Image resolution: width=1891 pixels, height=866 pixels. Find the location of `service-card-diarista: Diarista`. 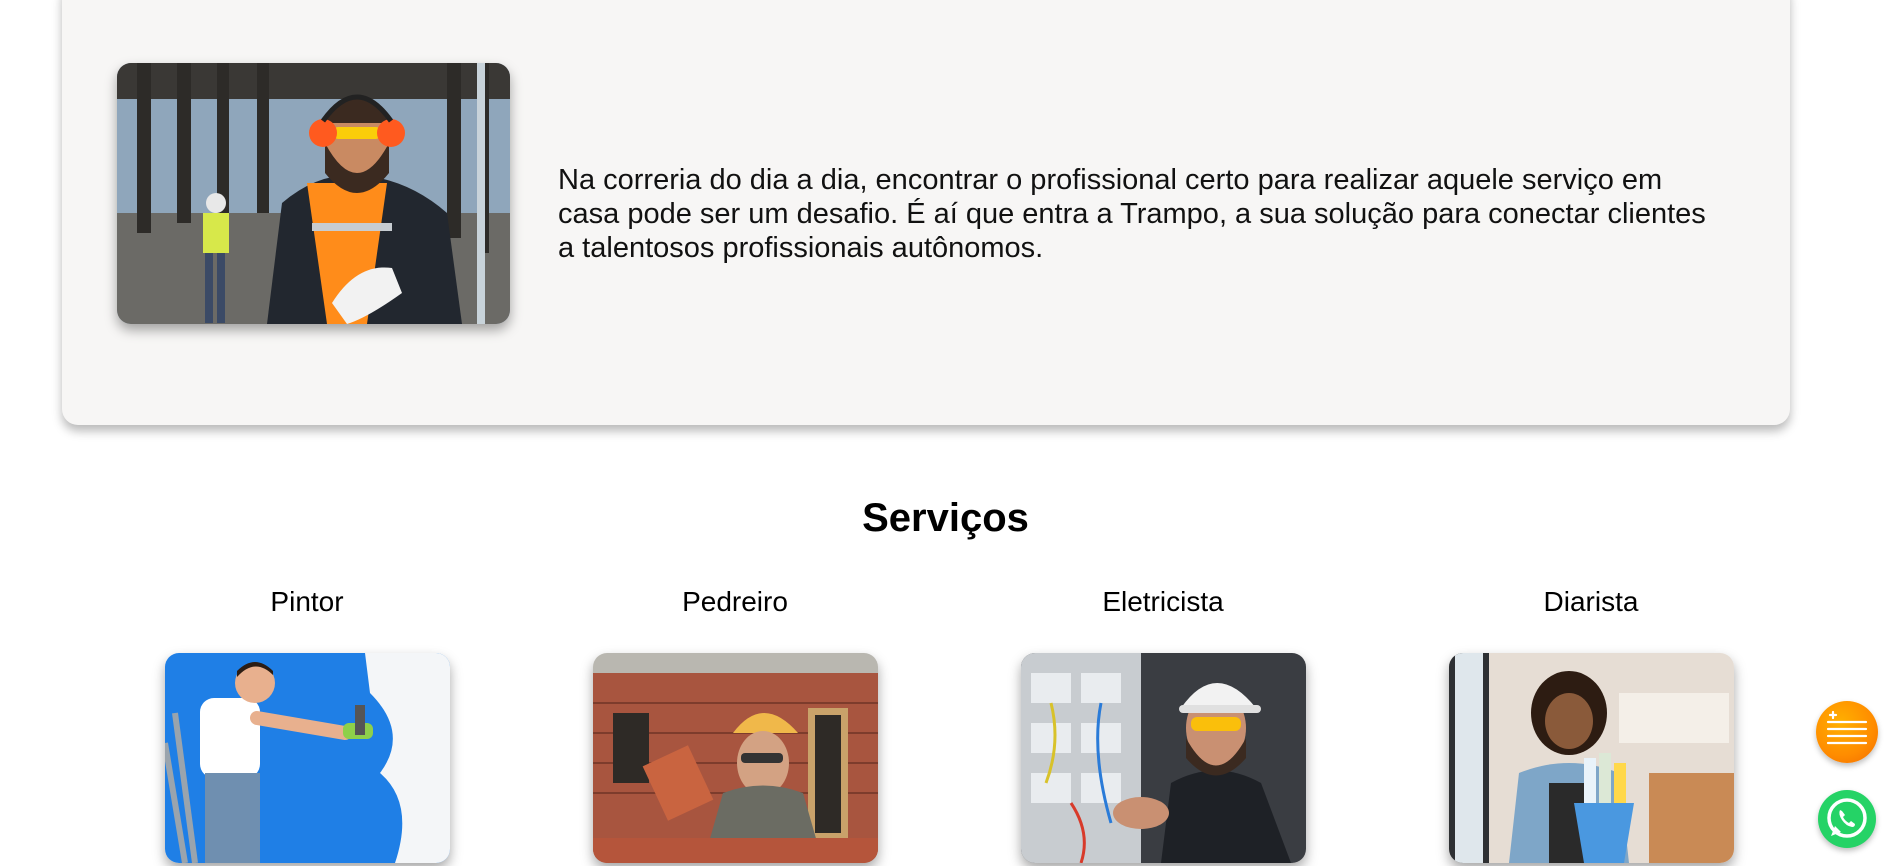

service-card-diarista: Diarista is located at coordinates (1591, 724).